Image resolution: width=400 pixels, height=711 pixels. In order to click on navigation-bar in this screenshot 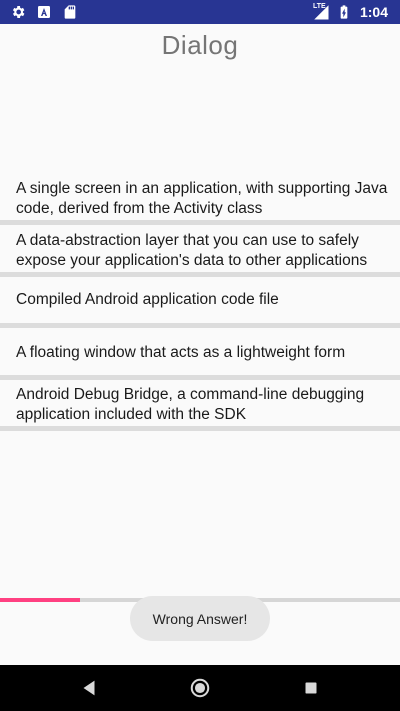, I will do `click(200, 688)`.